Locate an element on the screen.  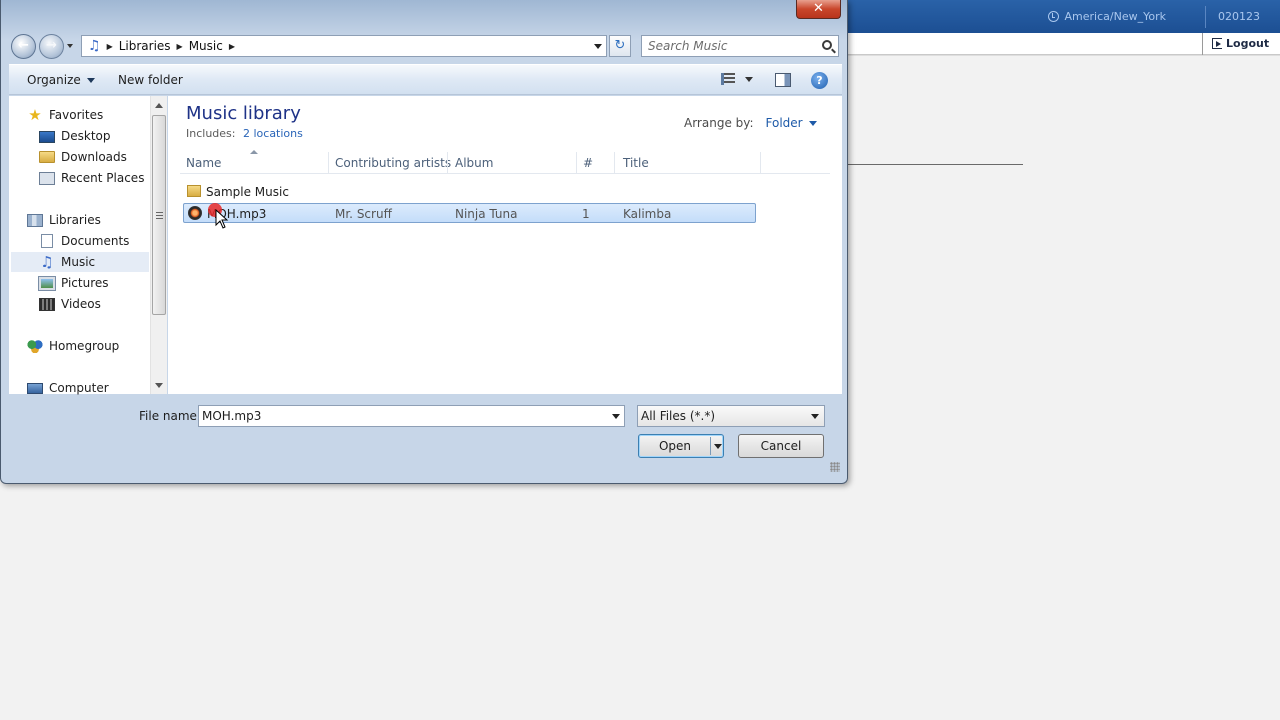
help-icon: ? is located at coordinates (819, 80).